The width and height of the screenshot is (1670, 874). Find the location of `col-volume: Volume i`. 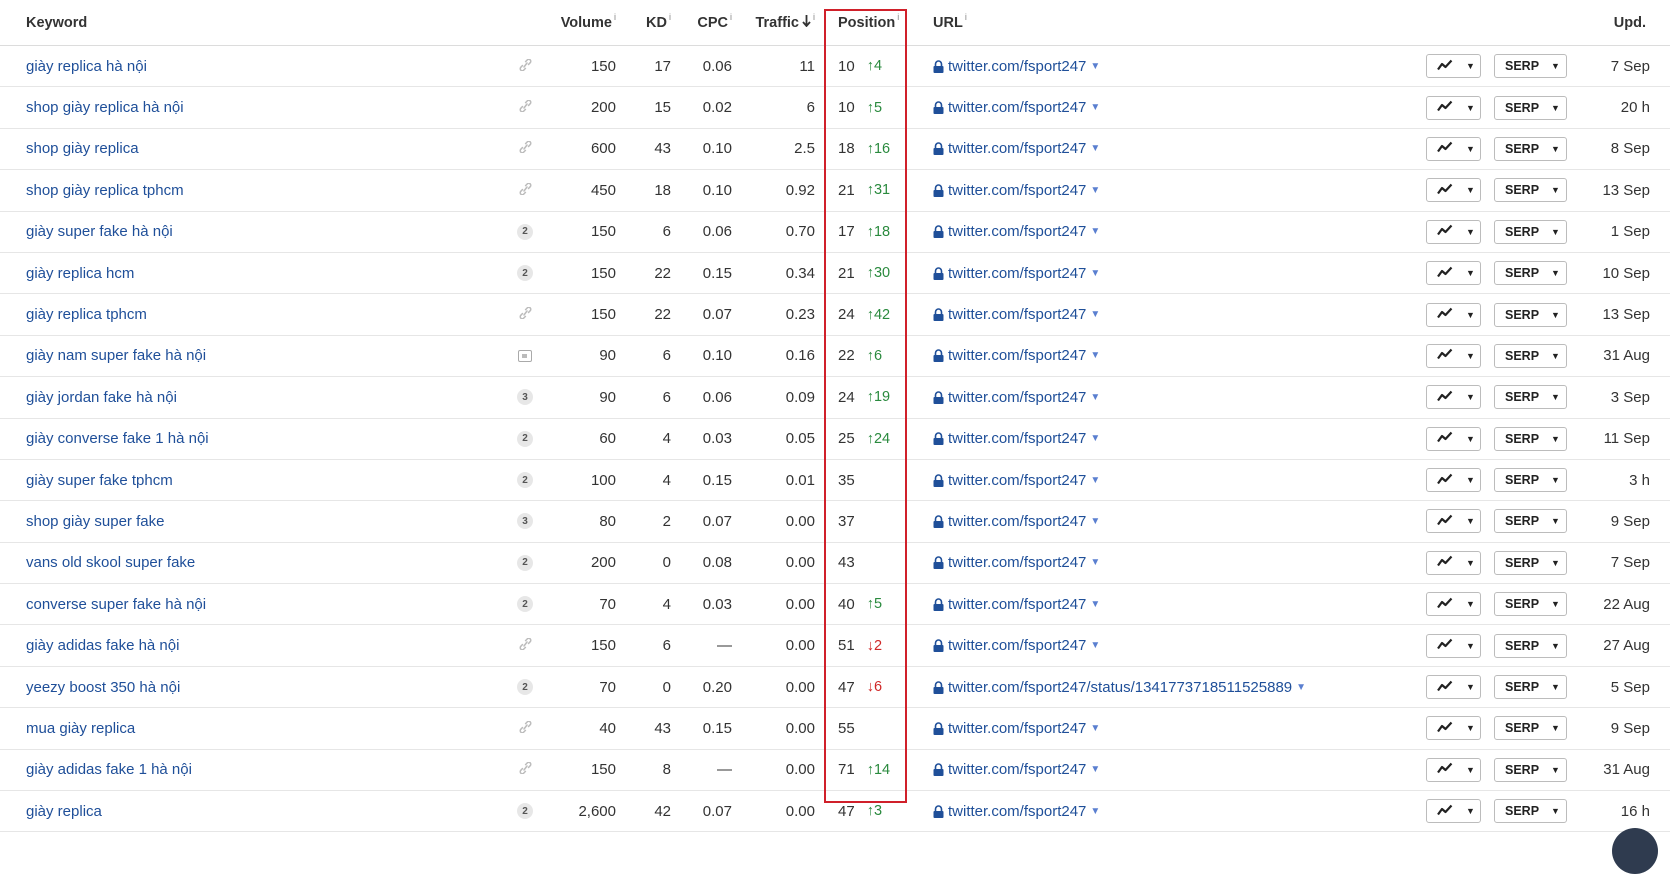

col-volume: Volume i is located at coordinates (578, 22).